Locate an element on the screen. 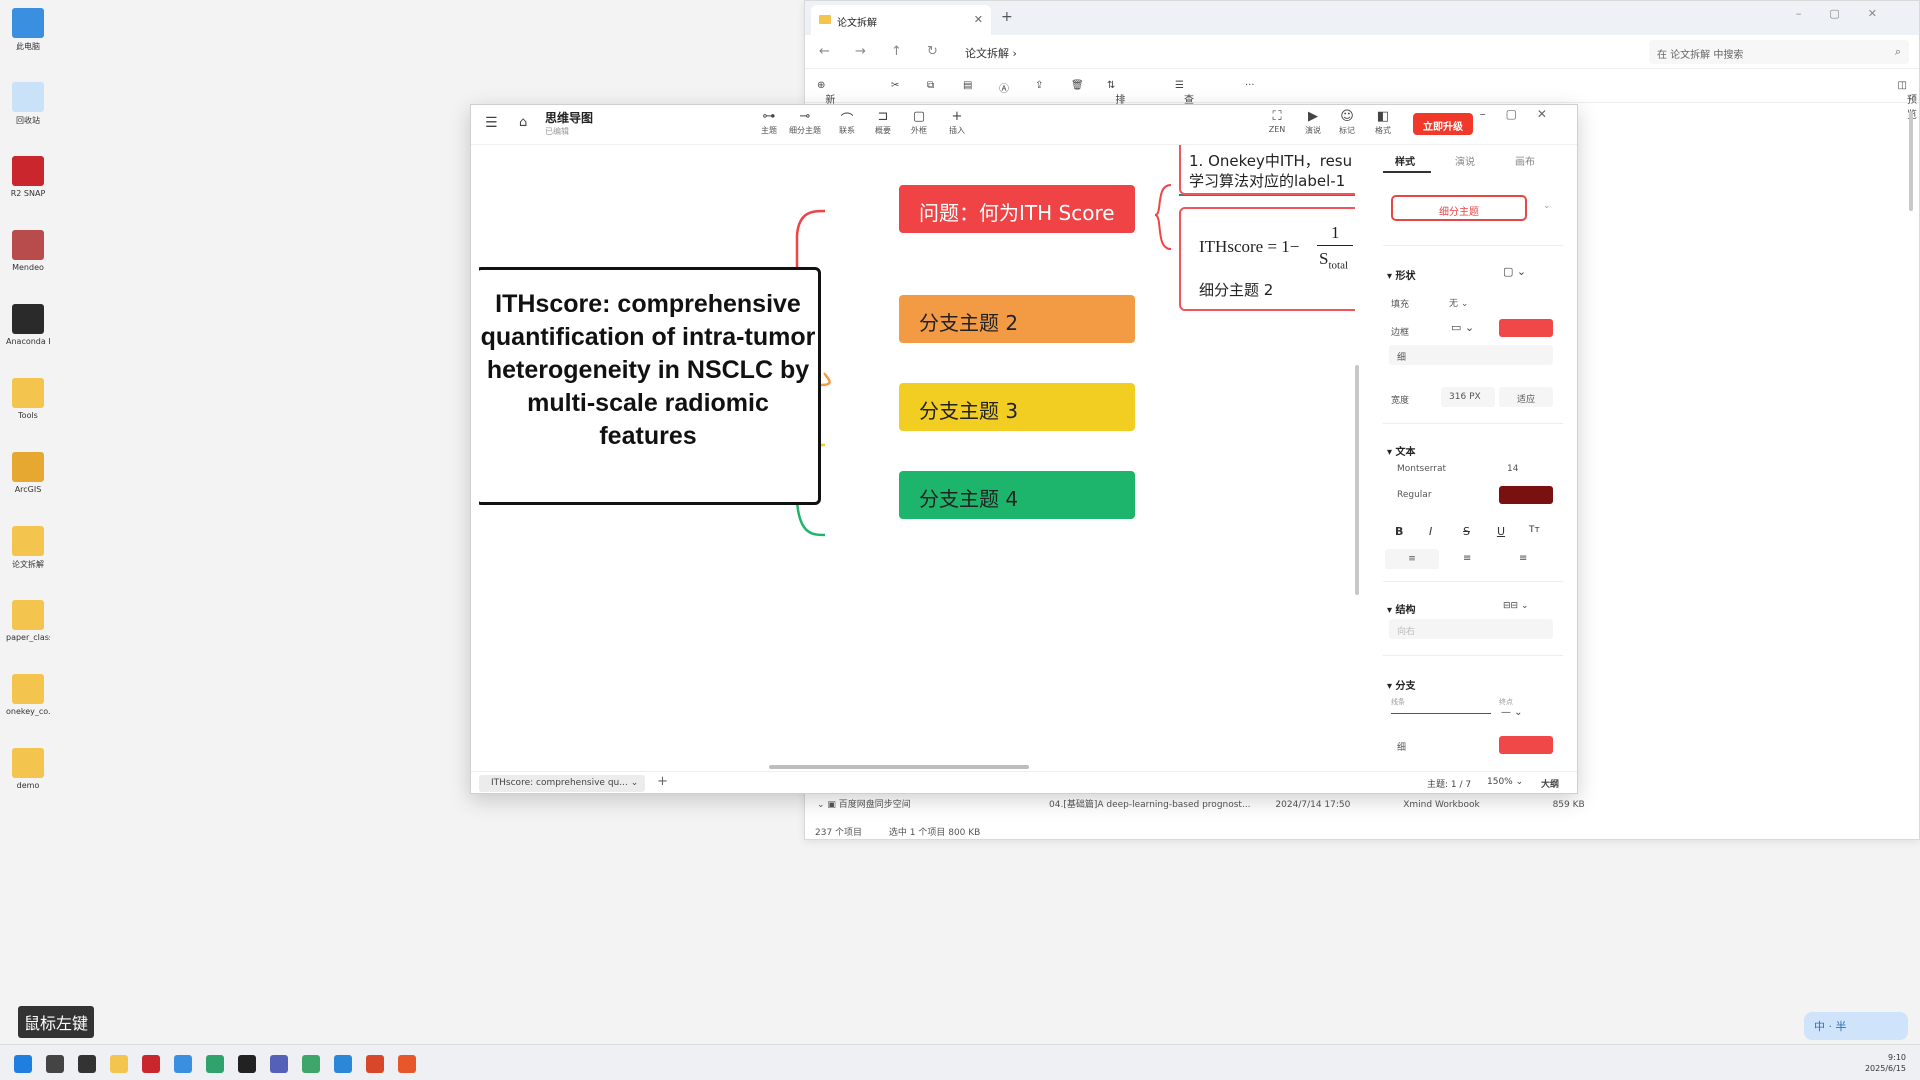  share-icon: ⇪ is located at coordinates (1039, 85).